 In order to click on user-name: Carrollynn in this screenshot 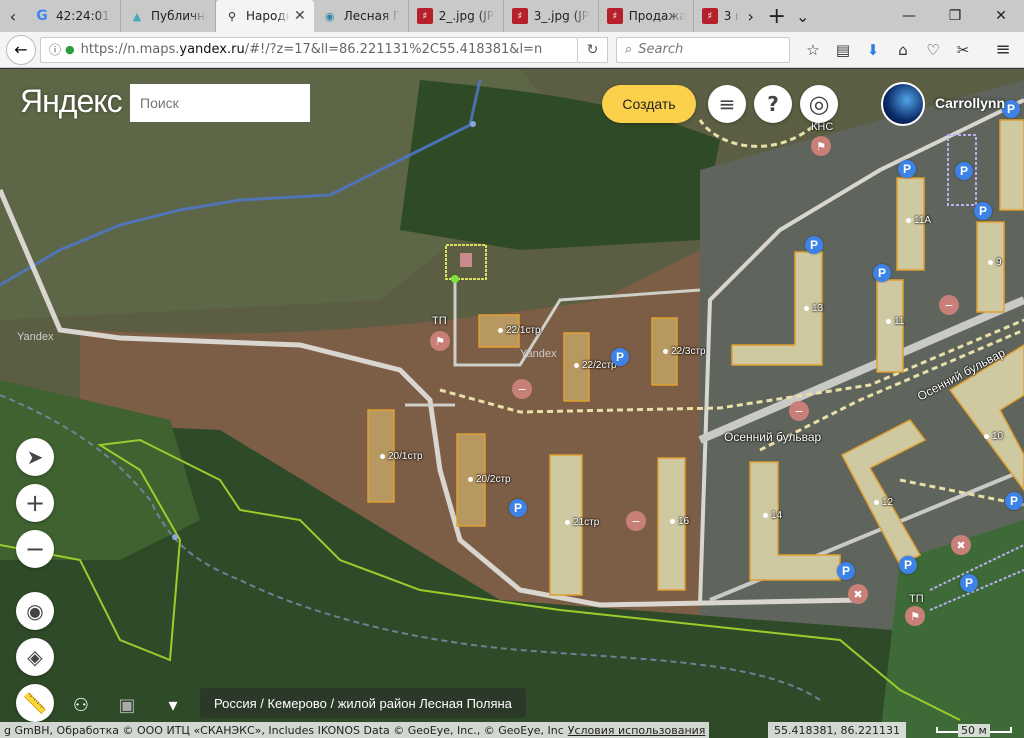, I will do `click(970, 103)`.